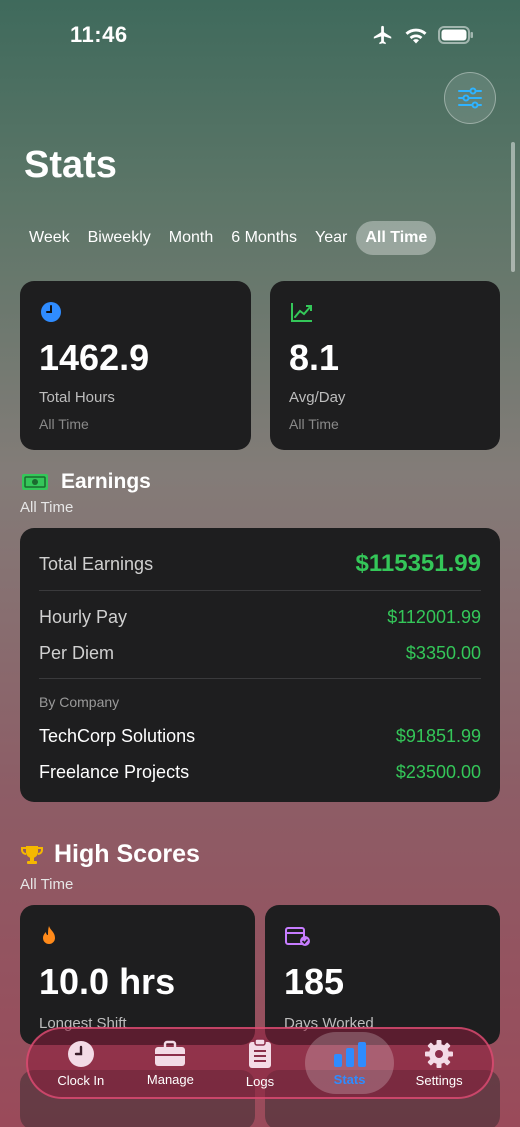  I want to click on total-hours-card: 1462.9 Total Hours All Time, so click(135, 365).